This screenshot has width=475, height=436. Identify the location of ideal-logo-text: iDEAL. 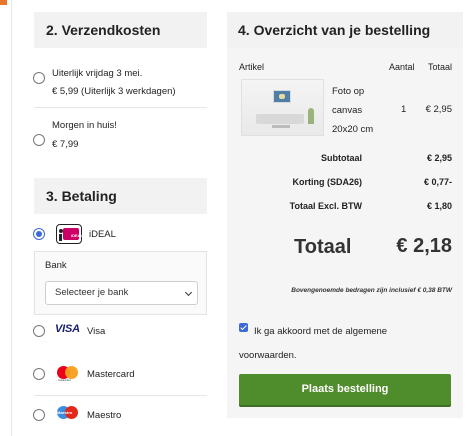
(77, 235).